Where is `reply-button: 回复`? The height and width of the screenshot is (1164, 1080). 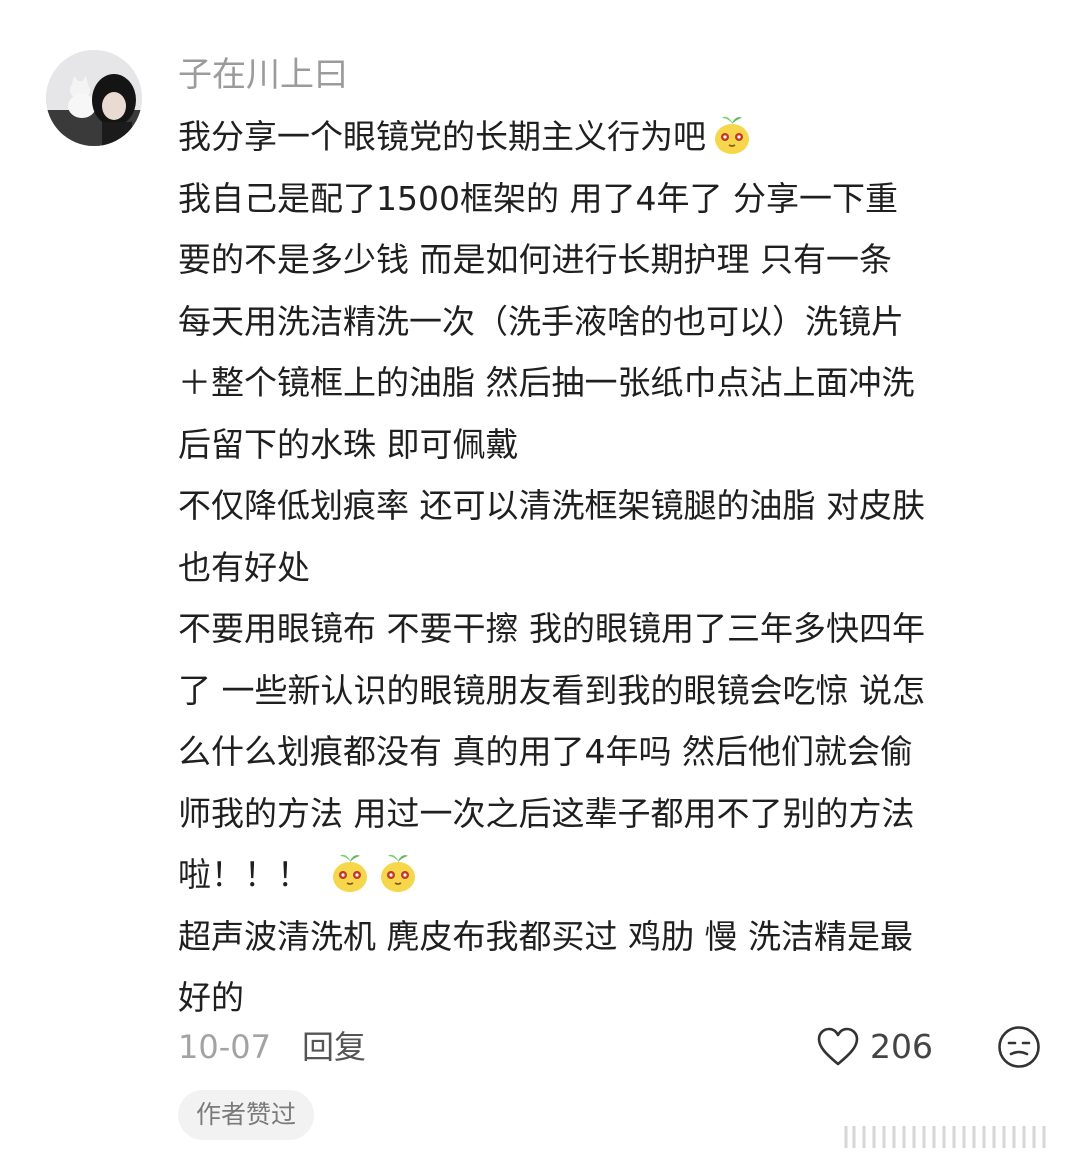
reply-button: 回复 is located at coordinates (334, 1047).